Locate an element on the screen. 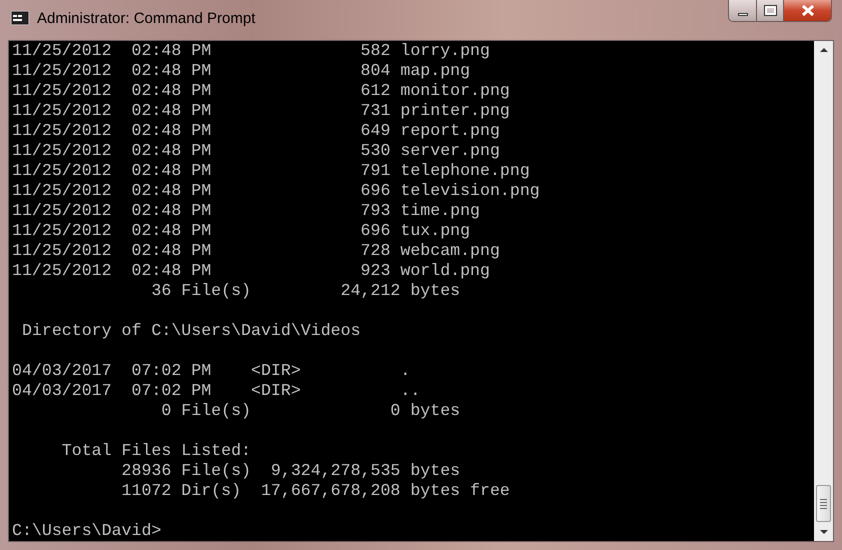 The width and height of the screenshot is (842, 550). console-line: 0 File(s) 0 bytes is located at coordinates (311, 411).